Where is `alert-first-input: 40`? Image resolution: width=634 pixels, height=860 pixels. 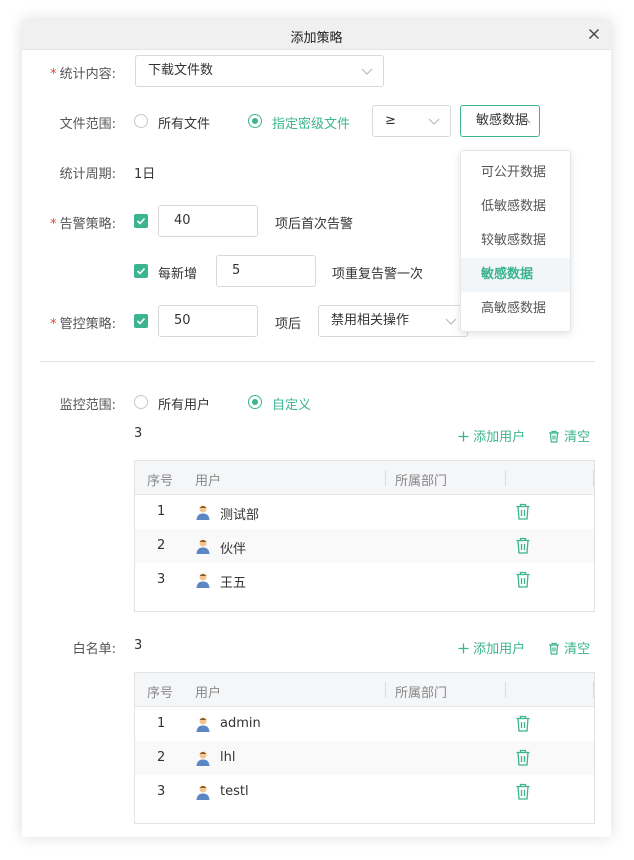 alert-first-input: 40 is located at coordinates (208, 221).